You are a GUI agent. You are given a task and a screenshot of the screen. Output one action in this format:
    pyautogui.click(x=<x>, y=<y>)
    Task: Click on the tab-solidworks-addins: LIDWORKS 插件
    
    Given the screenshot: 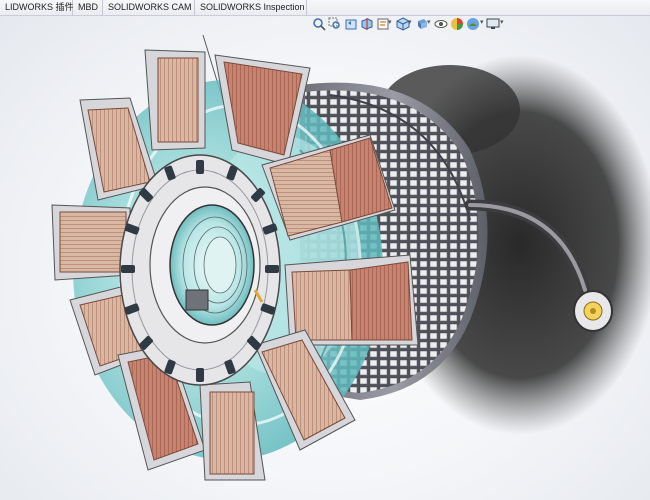 What is the action you would take?
    pyautogui.click(x=37, y=7)
    